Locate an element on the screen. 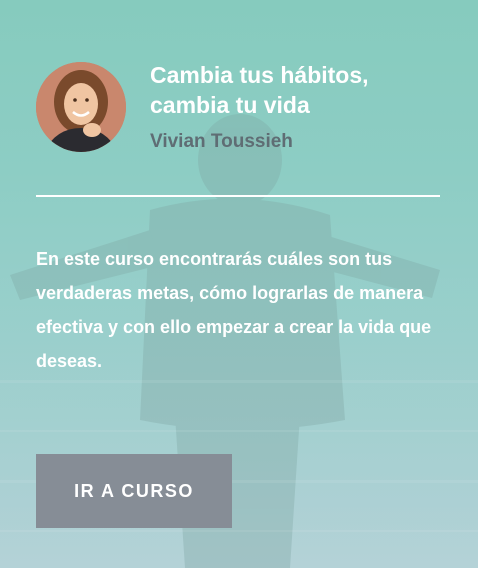 The height and width of the screenshot is (568, 478). course-author: Vivian Toussieh is located at coordinates (221, 141).